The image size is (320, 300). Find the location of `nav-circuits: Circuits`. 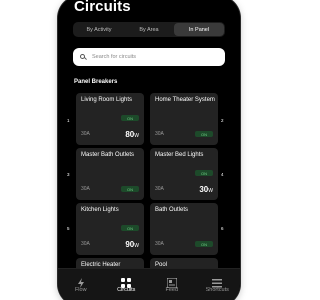

nav-circuits: Circuits is located at coordinates (127, 284).